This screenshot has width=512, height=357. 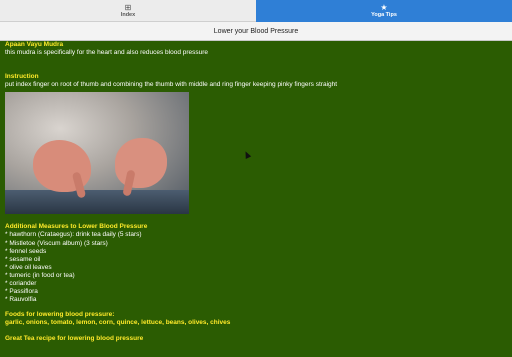 What do you see at coordinates (21, 300) in the screenshot?
I see `measure-item: * Rauvolfia` at bounding box center [21, 300].